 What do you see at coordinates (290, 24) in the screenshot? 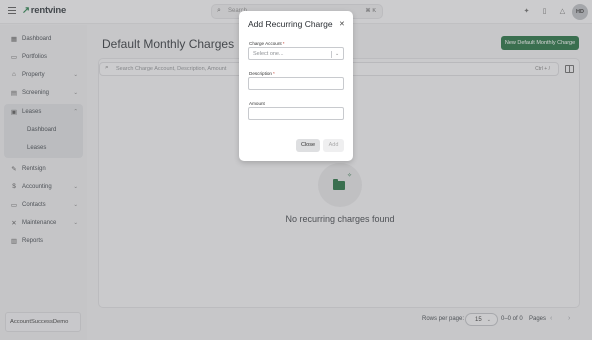
I see `dialog-title: Add Recurring Charge` at bounding box center [290, 24].